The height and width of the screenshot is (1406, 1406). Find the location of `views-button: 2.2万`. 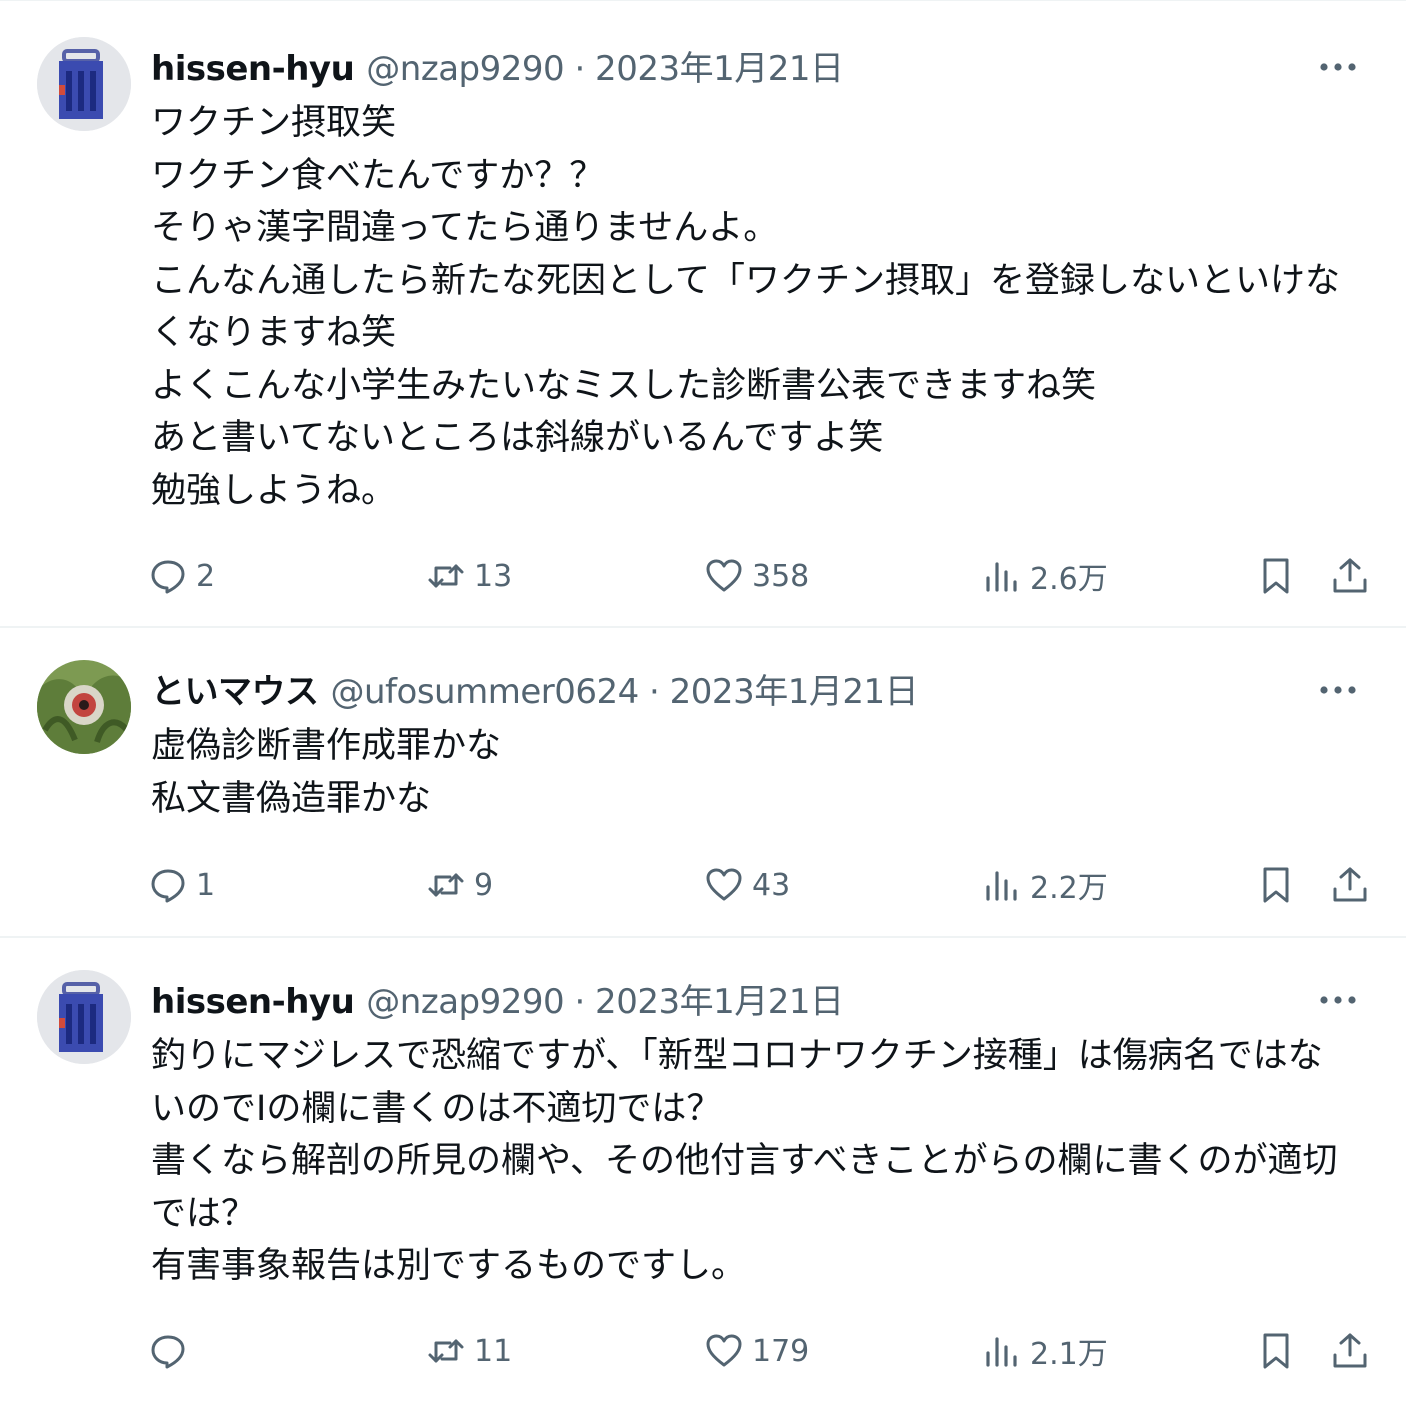

views-button: 2.2万 is located at coordinates (1045, 885).